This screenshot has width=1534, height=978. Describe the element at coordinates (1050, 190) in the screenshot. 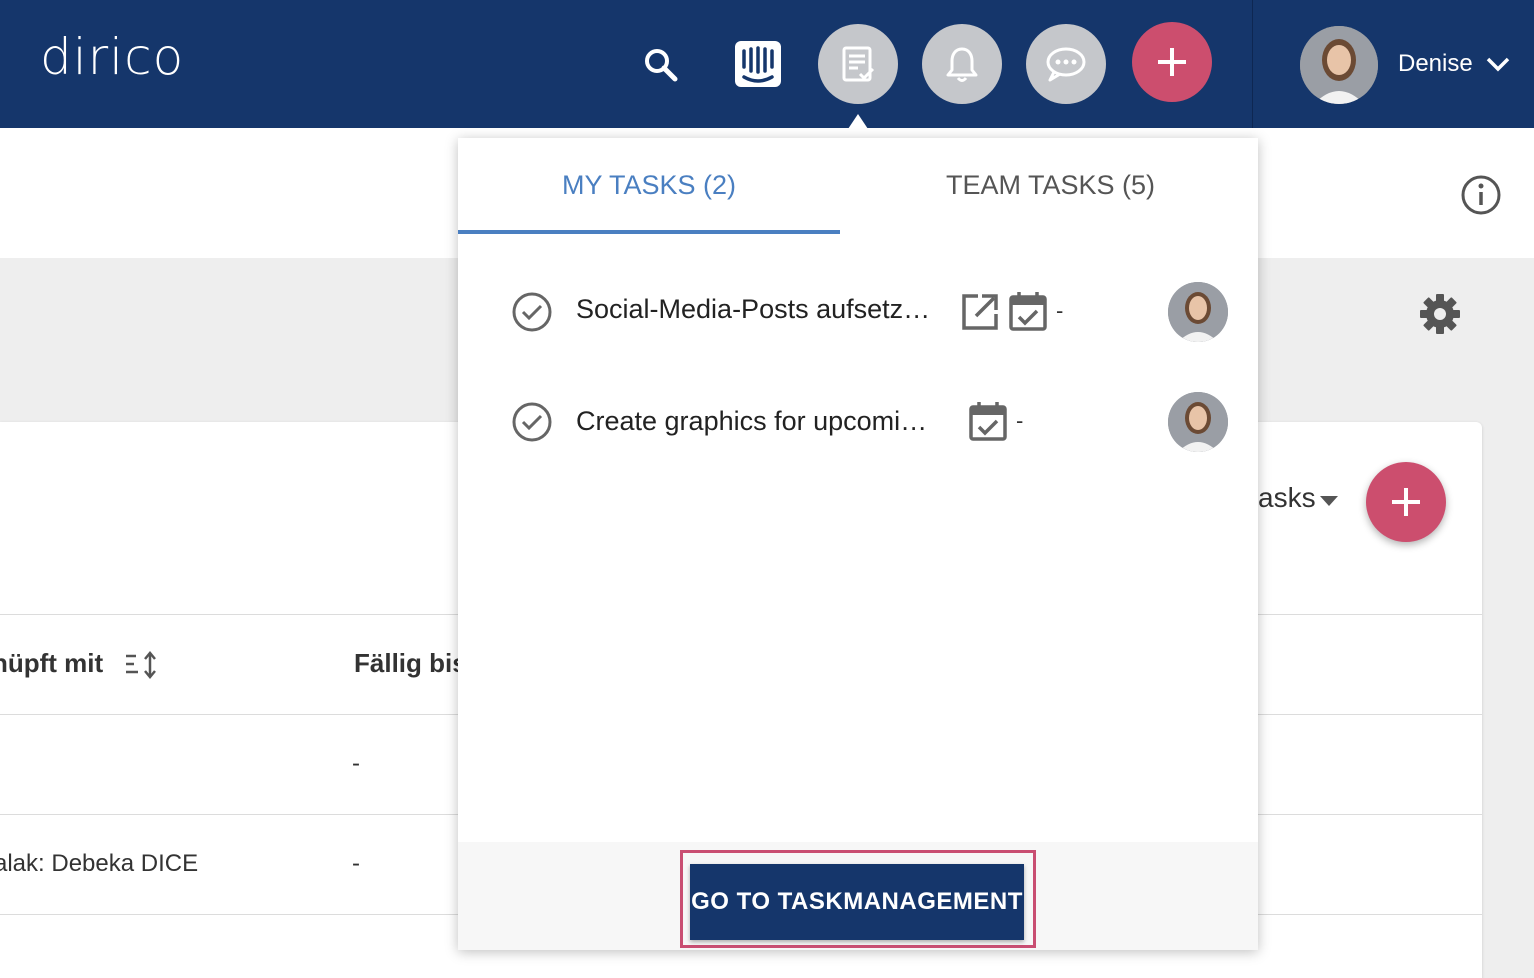

I see `tab-team-tasks: TEAM TASKS (5)` at that location.